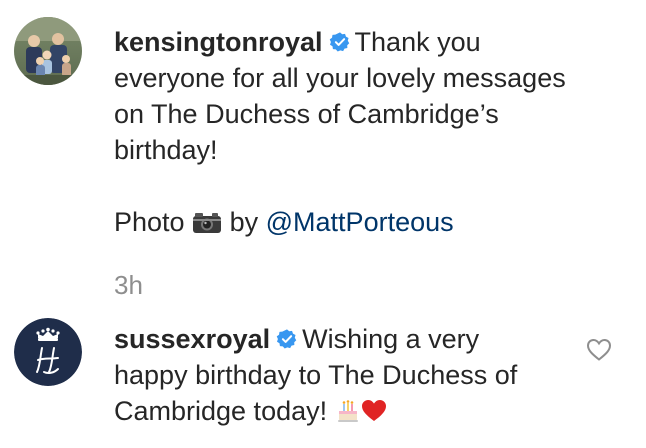 The height and width of the screenshot is (448, 646). What do you see at coordinates (360, 222) in the screenshot?
I see `mention-link: @MattPorteous` at bounding box center [360, 222].